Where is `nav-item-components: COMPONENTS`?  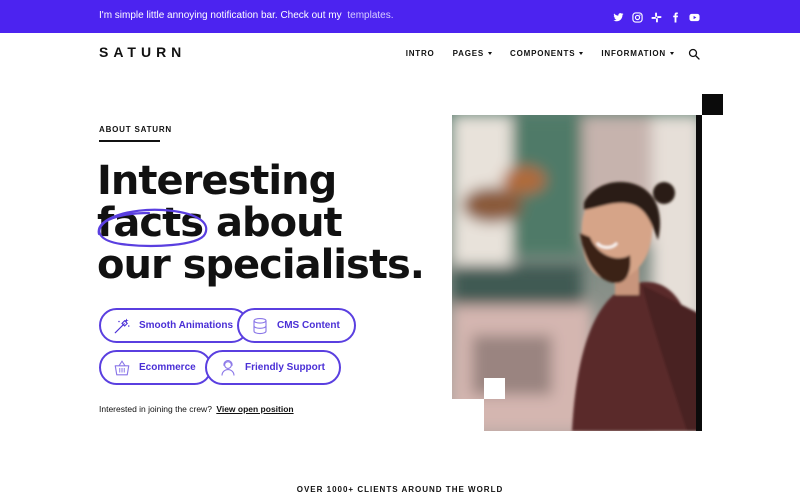
nav-item-components: COMPONENTS is located at coordinates (547, 53).